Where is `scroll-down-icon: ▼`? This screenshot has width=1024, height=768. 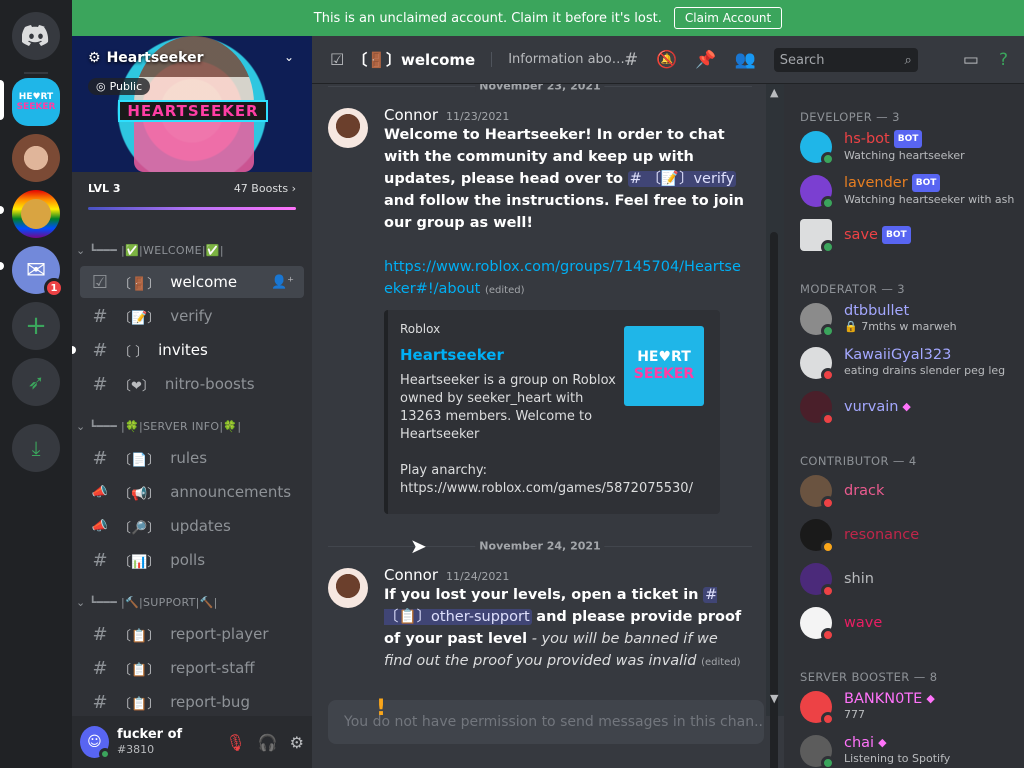 scroll-down-icon: ▼ is located at coordinates (774, 698).